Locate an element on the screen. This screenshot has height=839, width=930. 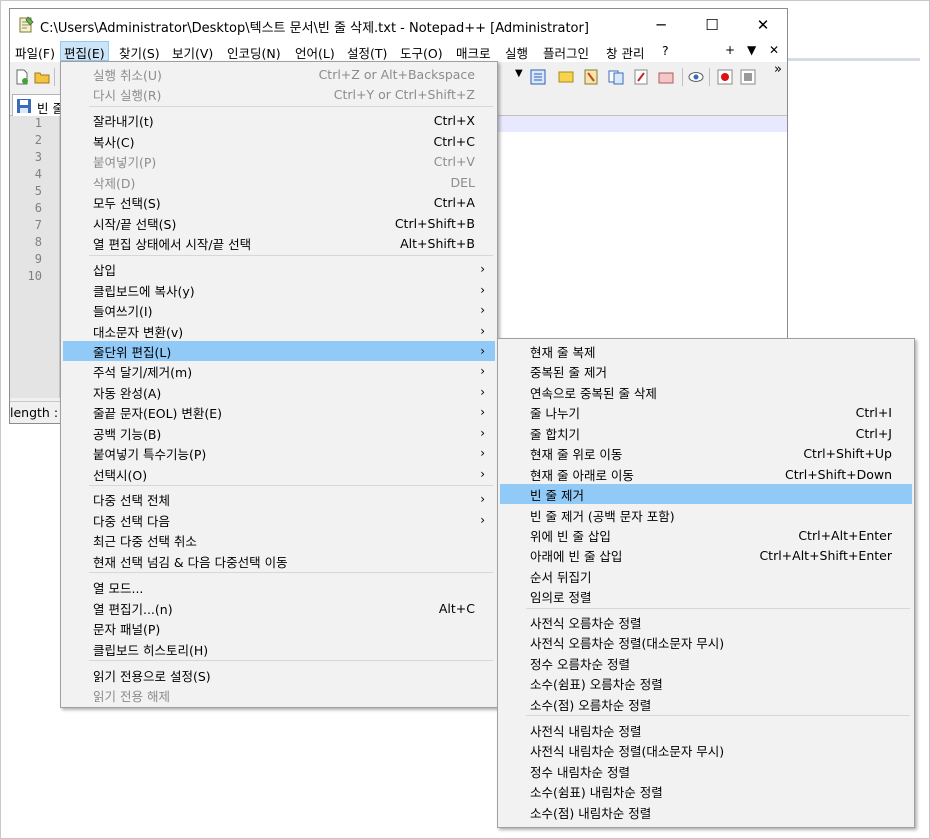
line-number: 9 is located at coordinates (38, 259).